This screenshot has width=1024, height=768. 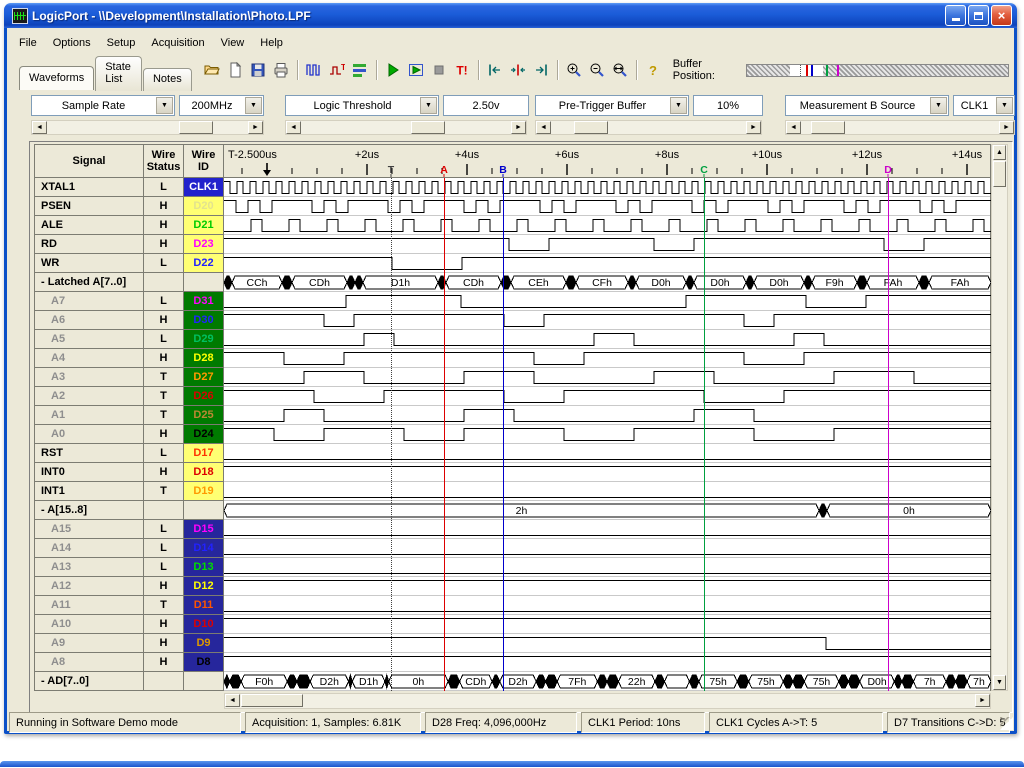 I want to click on minimize-button, so click(x=955, y=15).